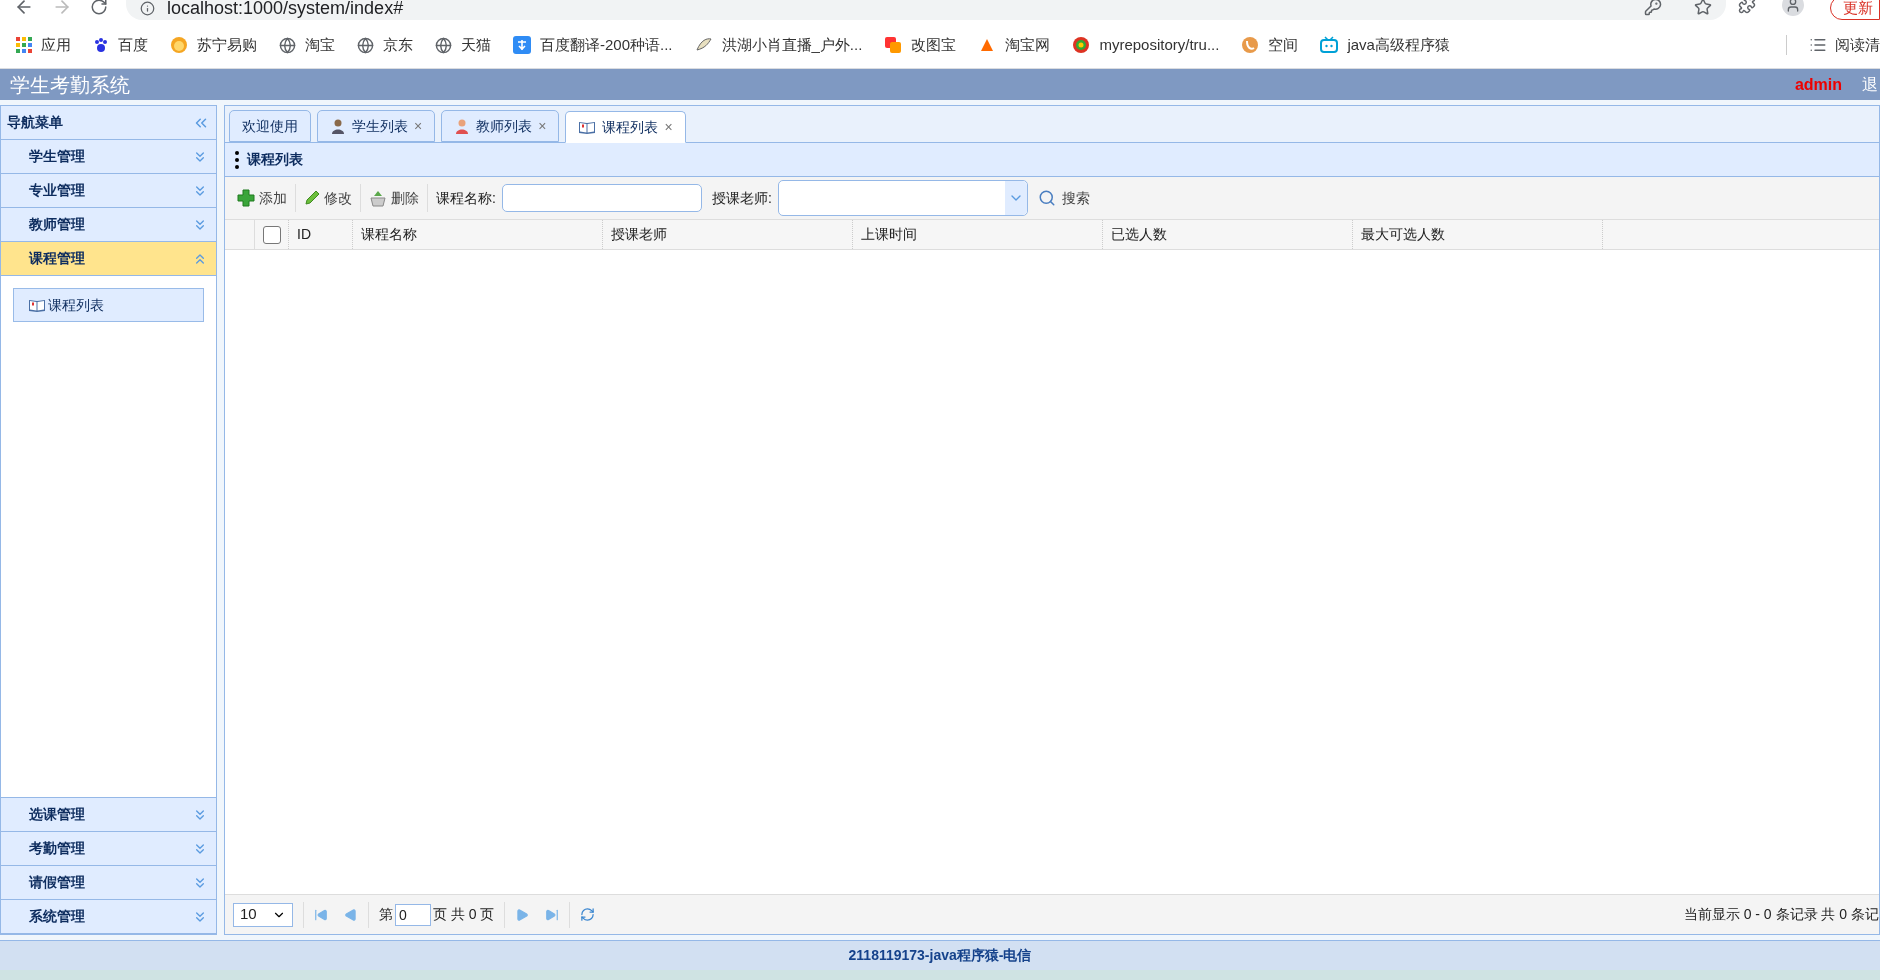  What do you see at coordinates (1747, 7) in the screenshot?
I see `extensions-icon` at bounding box center [1747, 7].